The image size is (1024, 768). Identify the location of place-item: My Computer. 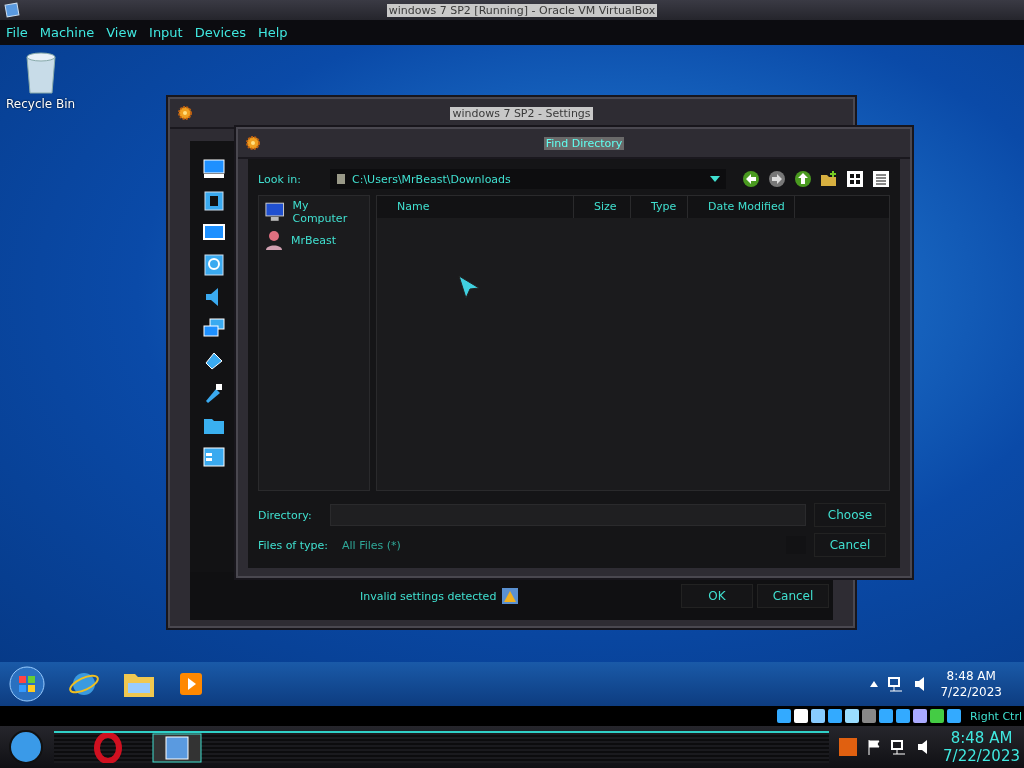
(328, 212).